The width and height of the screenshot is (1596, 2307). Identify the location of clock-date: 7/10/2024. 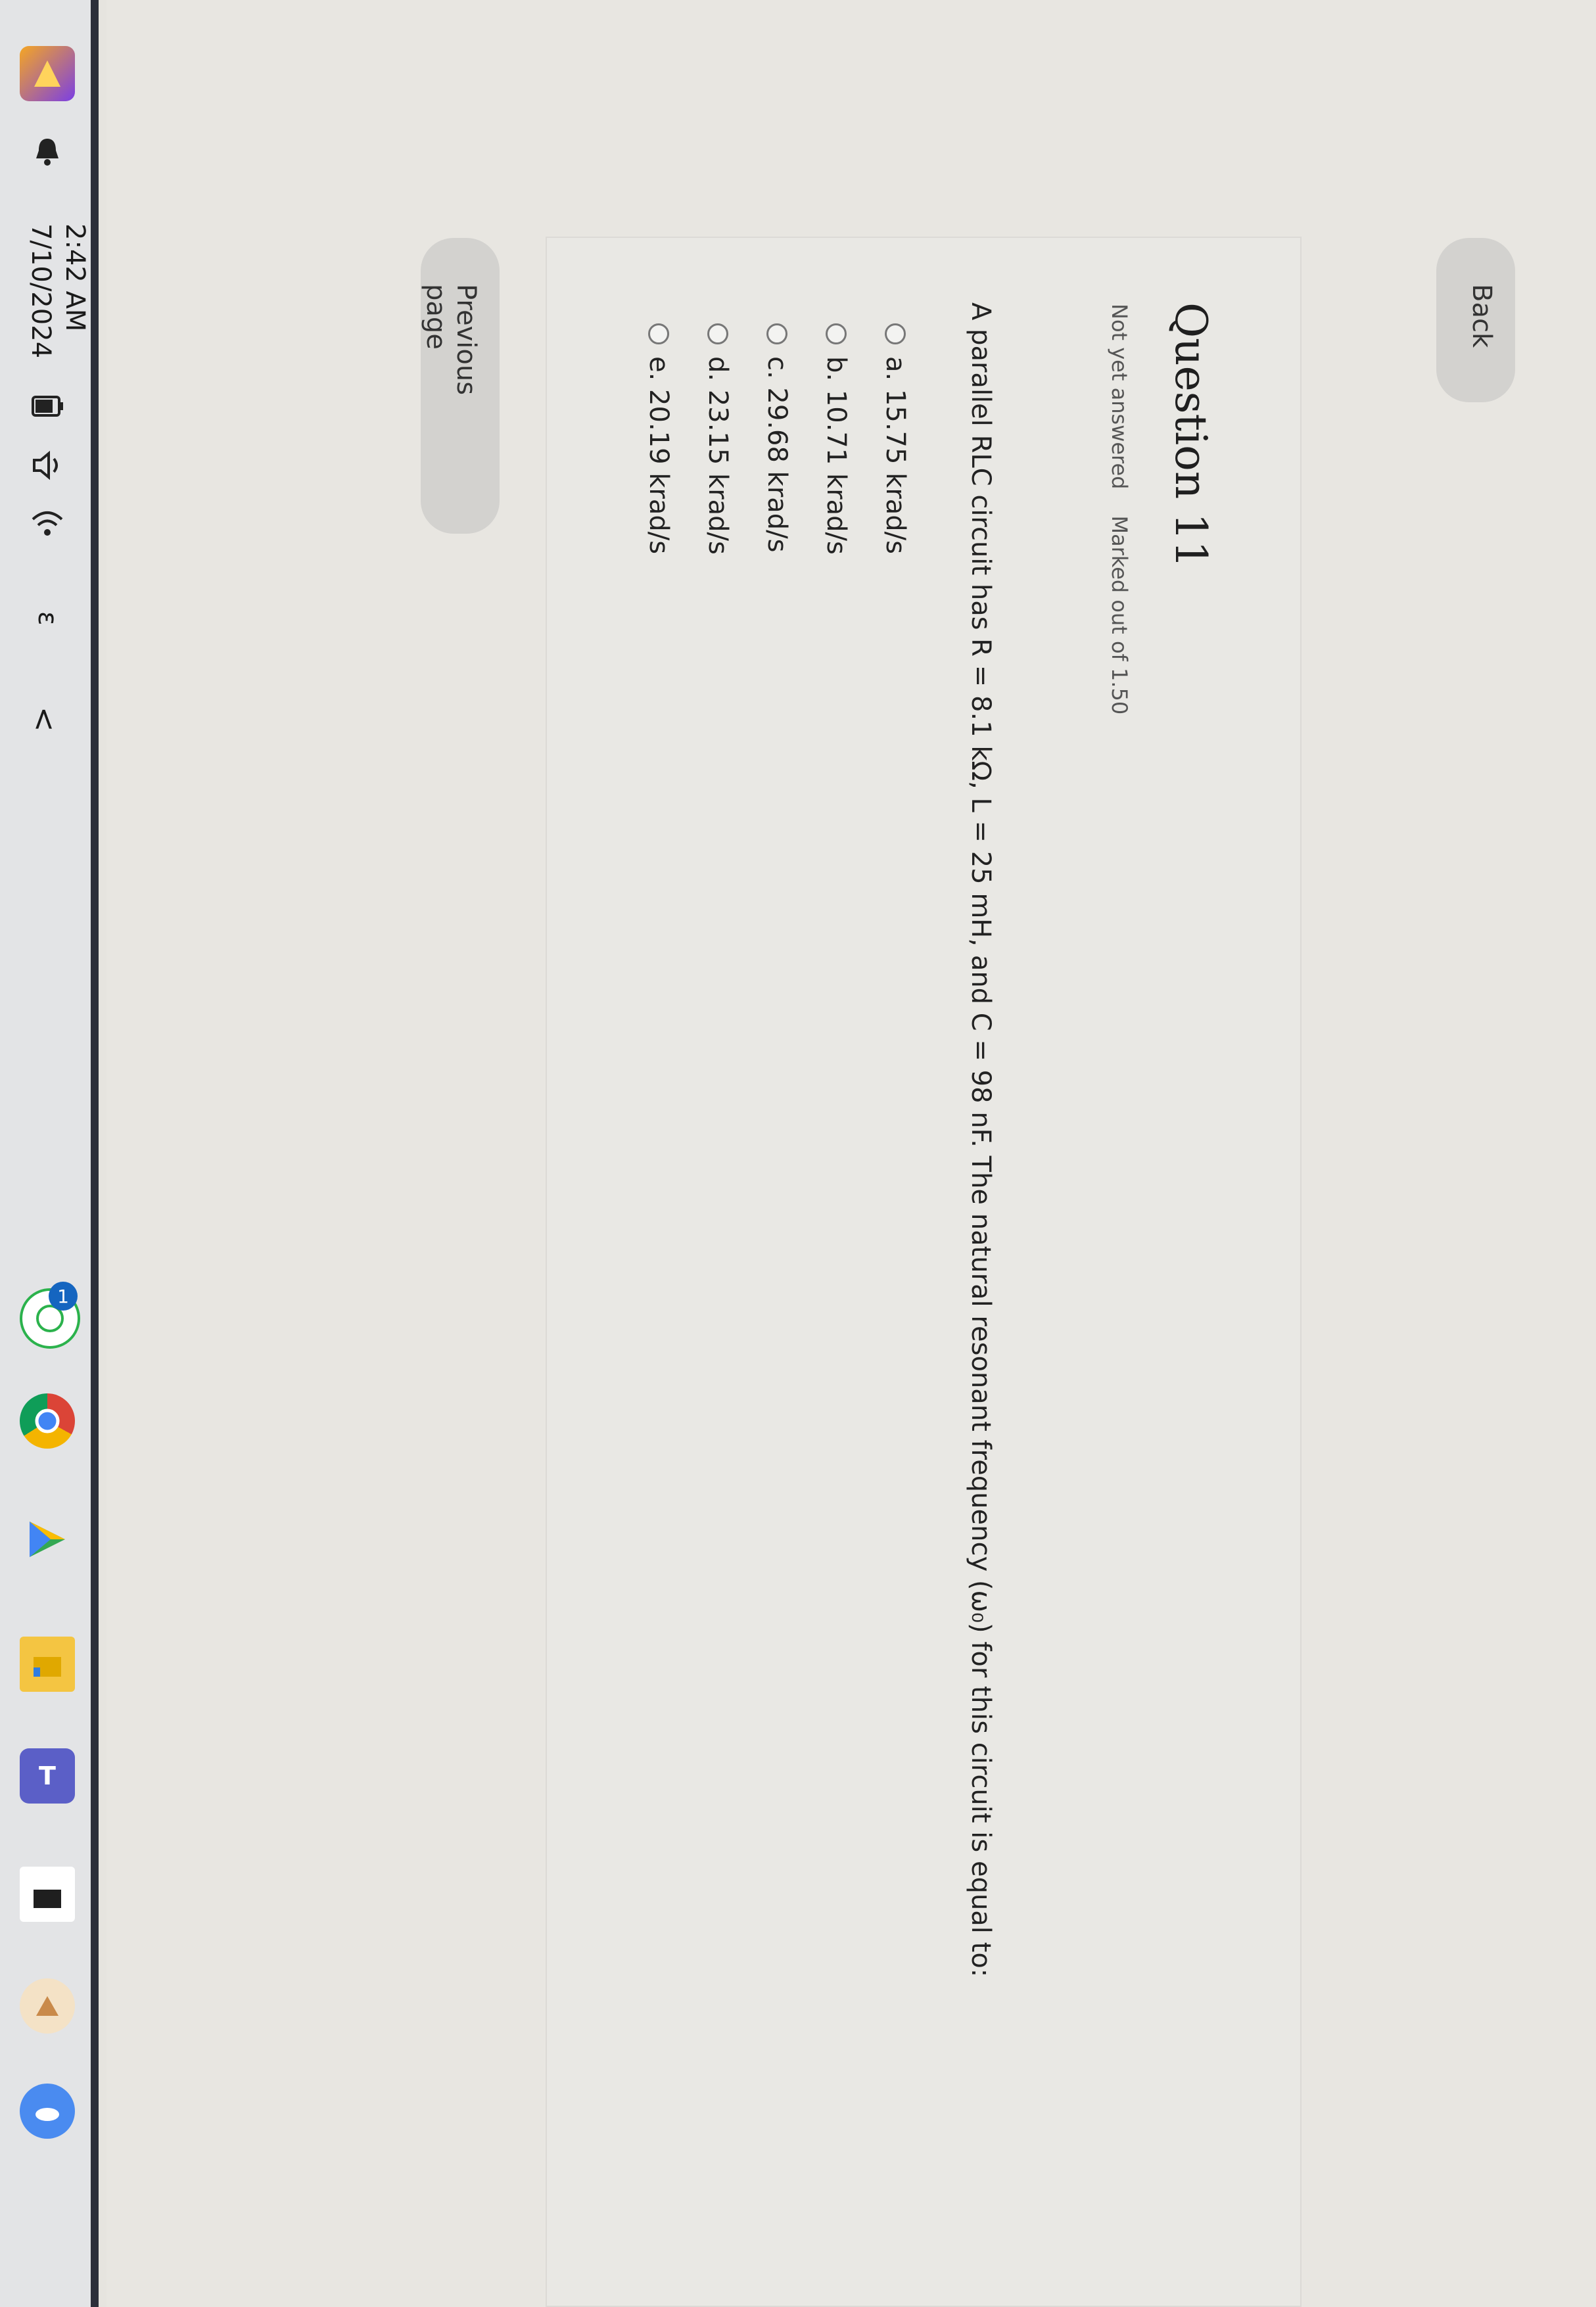
(41, 291).